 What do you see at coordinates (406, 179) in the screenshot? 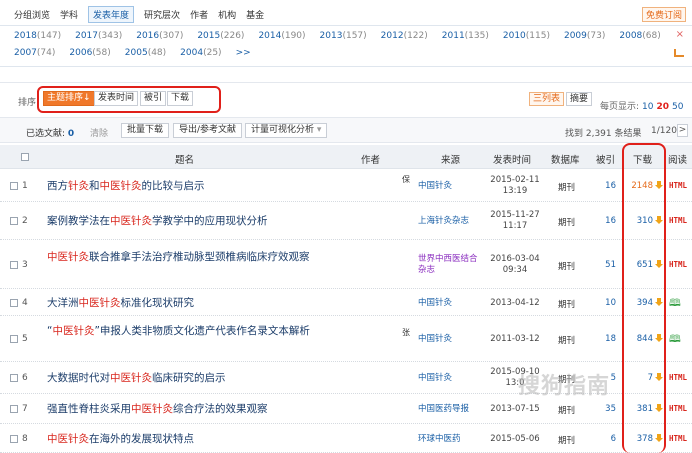
I see `author-name: 保` at bounding box center [406, 179].